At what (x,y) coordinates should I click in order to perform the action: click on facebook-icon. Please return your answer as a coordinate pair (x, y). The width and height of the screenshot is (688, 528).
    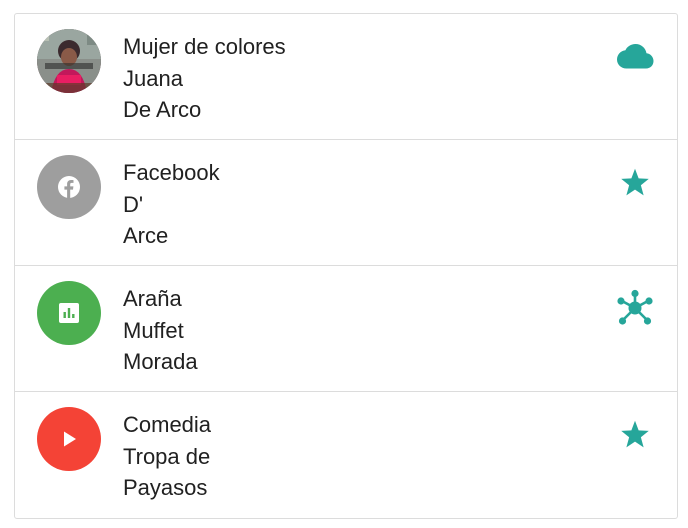
    Looking at the image, I should click on (69, 187).